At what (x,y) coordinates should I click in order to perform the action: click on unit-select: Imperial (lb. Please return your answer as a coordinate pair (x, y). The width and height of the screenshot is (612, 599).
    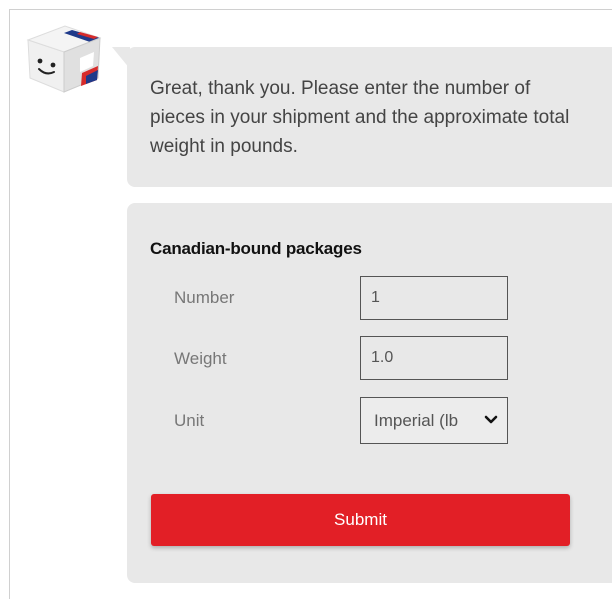
    Looking at the image, I should click on (434, 420).